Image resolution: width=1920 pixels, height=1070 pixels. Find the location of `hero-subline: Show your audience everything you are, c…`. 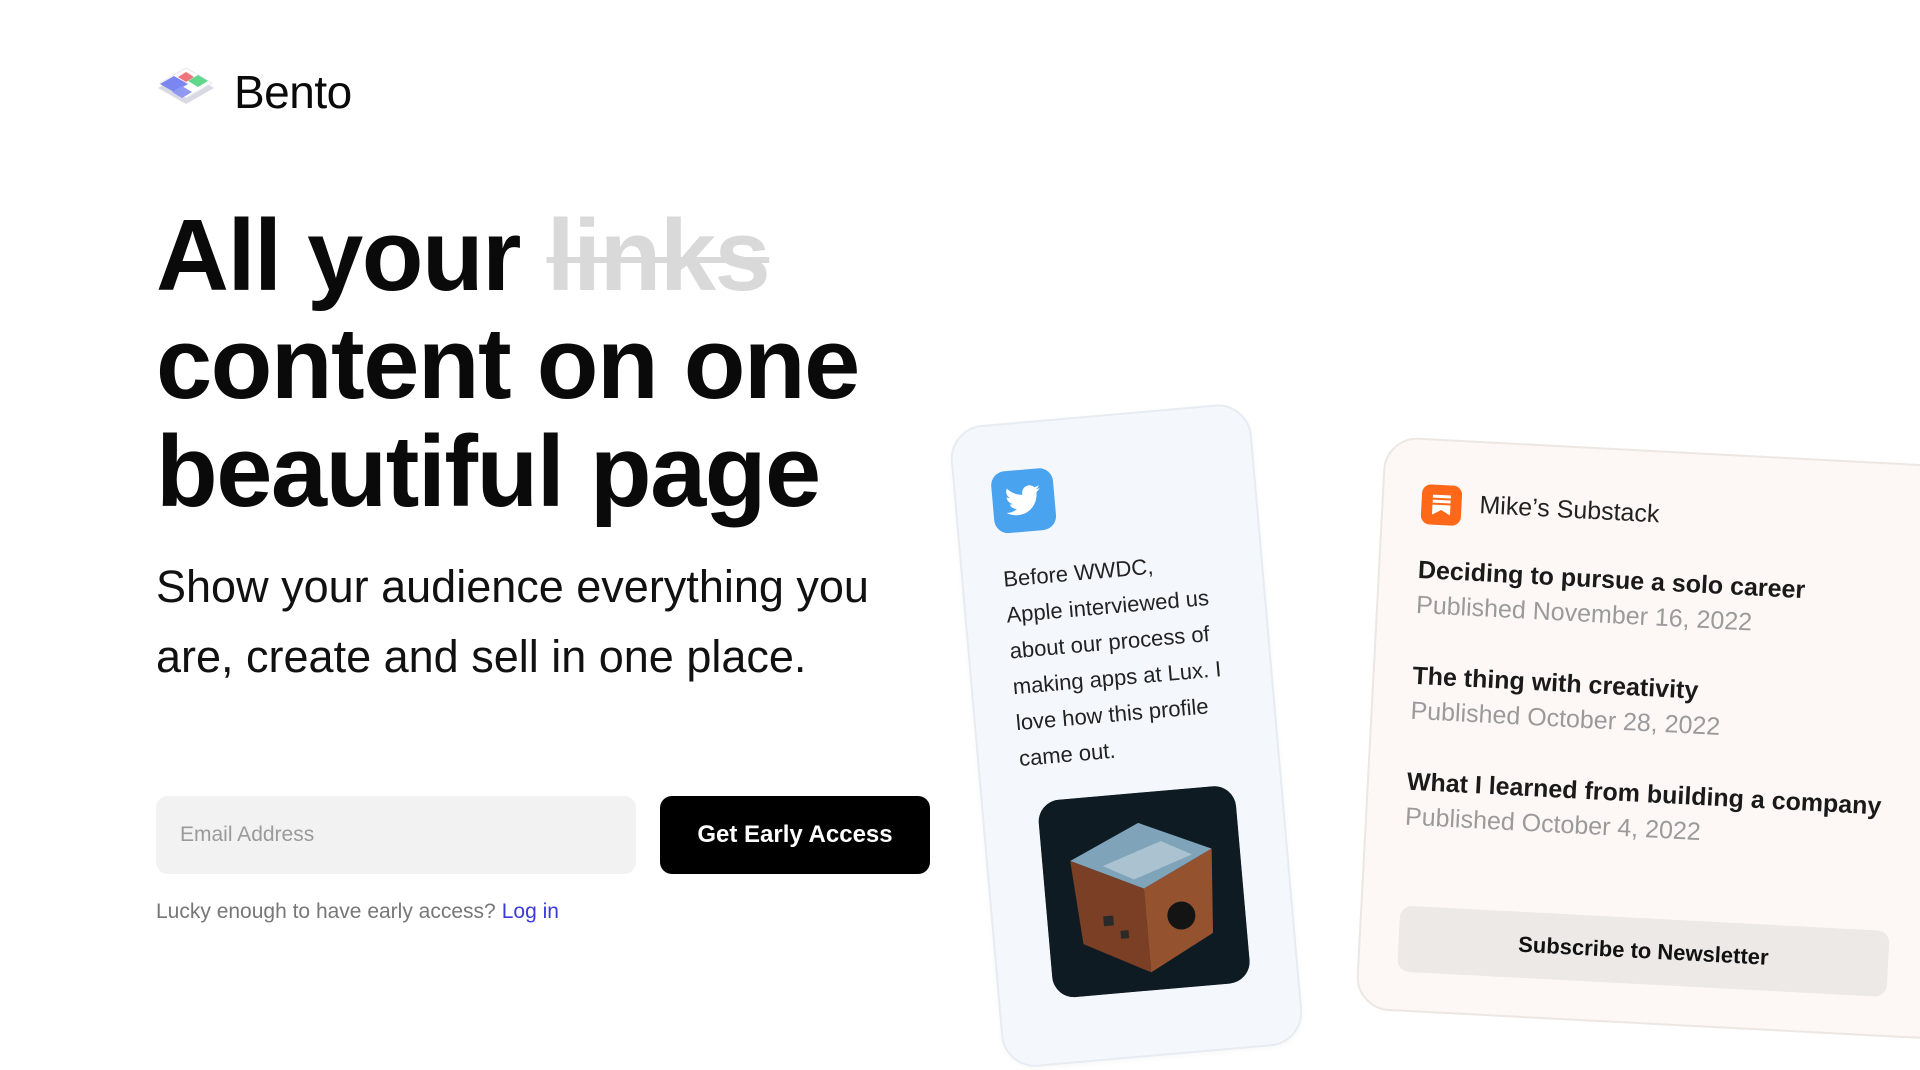

hero-subline: Show your audience everything you are, c… is located at coordinates (512, 621).